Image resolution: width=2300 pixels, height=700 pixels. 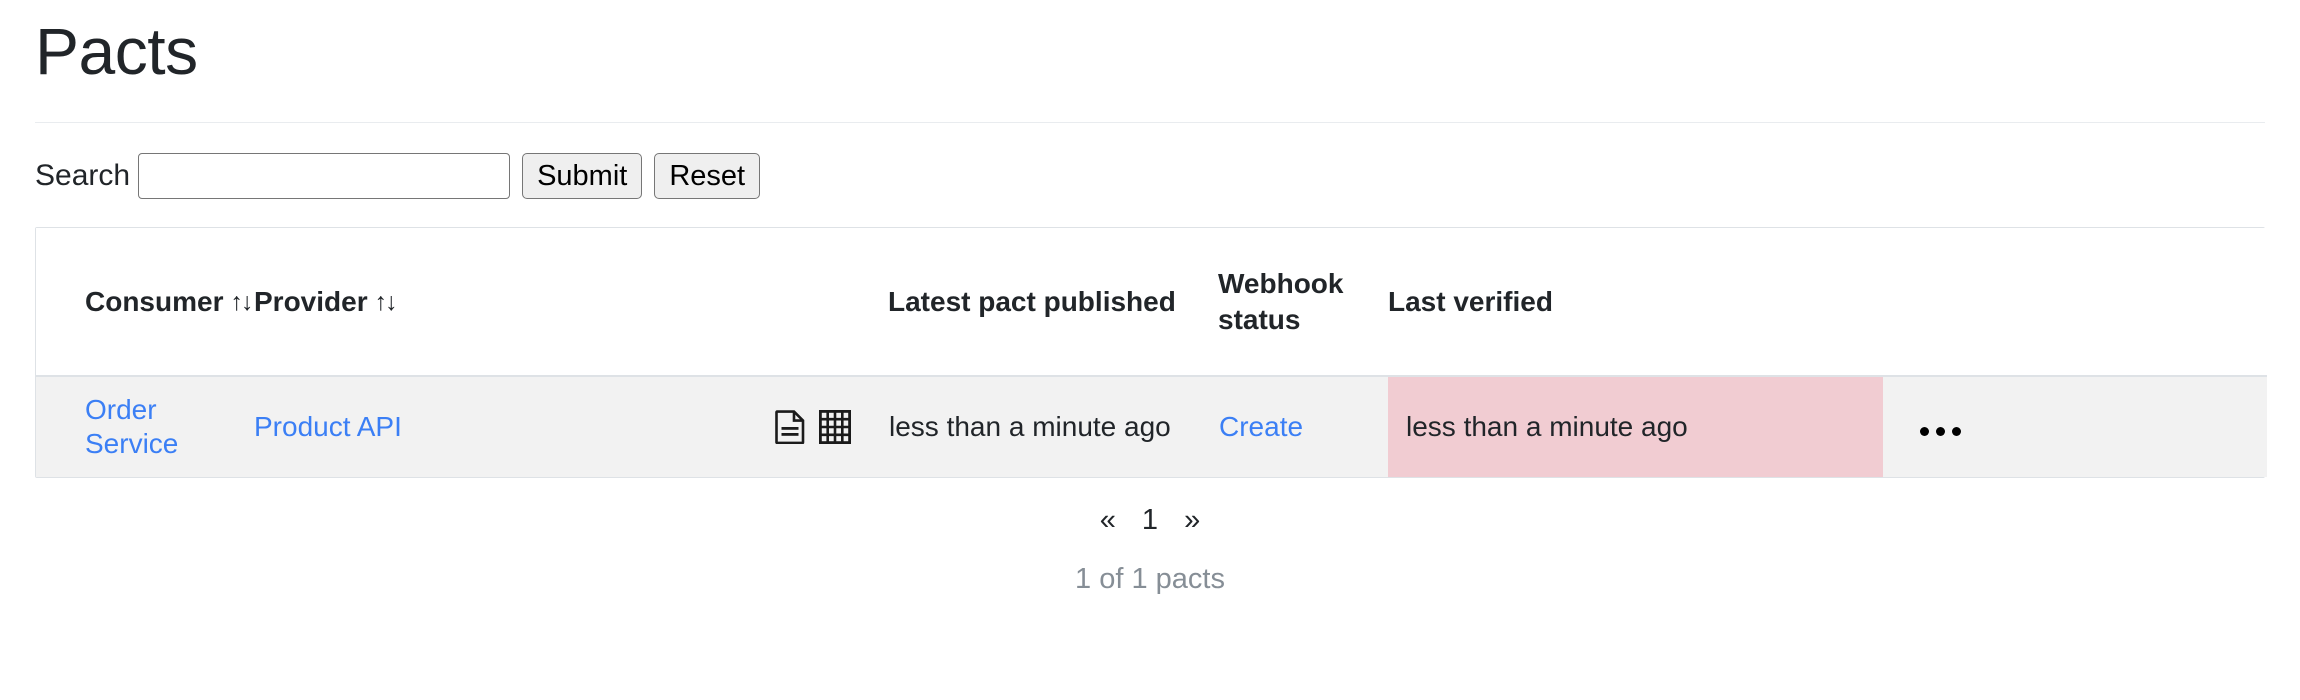 I want to click on last-verified-status-badge: less than a minute ago, so click(x=1635, y=427).